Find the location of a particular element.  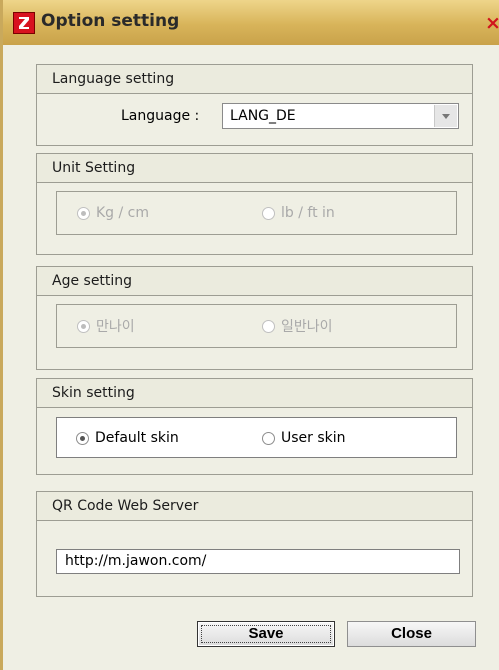

chevron-down-icon is located at coordinates (445, 116).